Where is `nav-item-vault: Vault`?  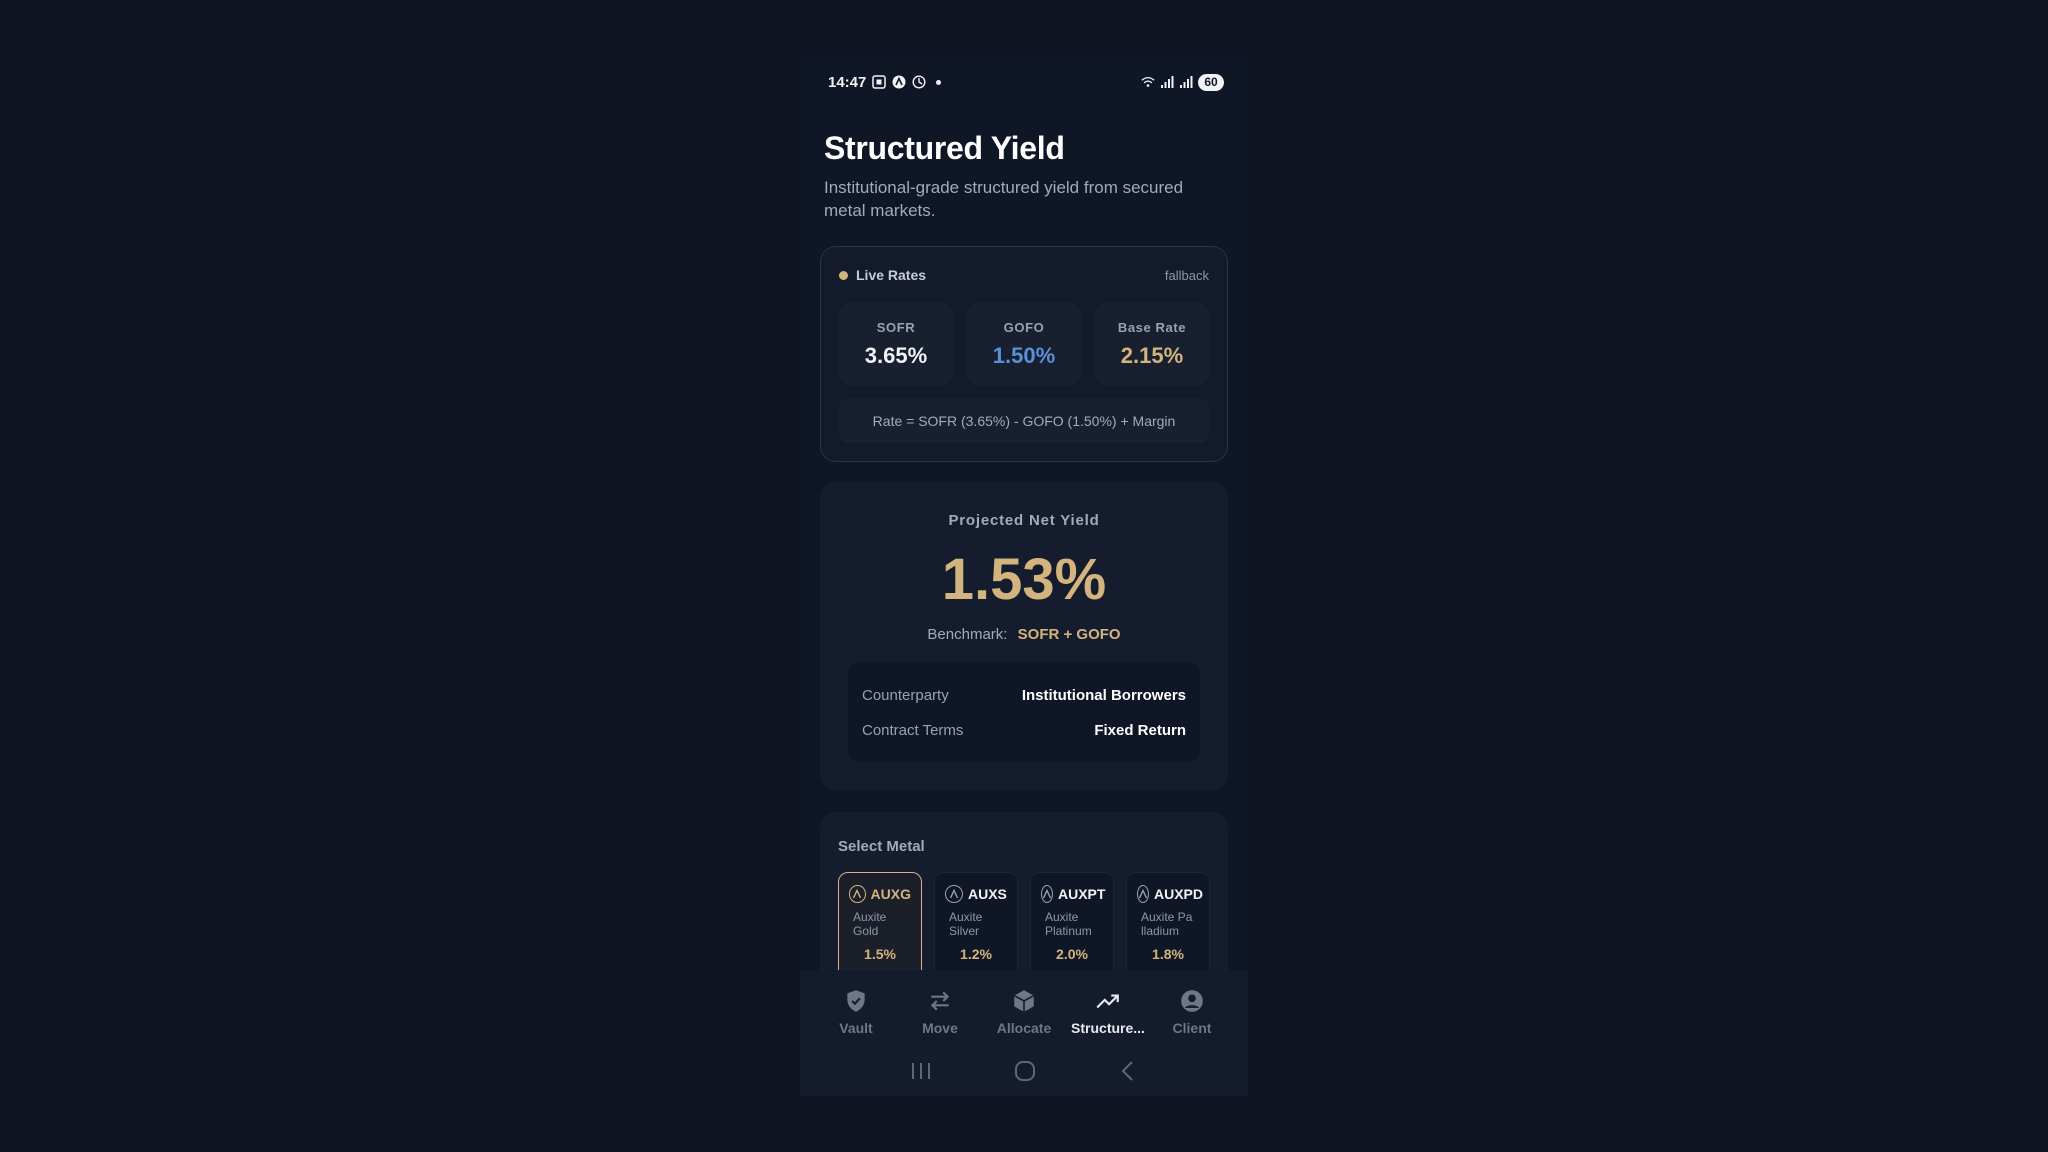 nav-item-vault: Vault is located at coordinates (856, 1012).